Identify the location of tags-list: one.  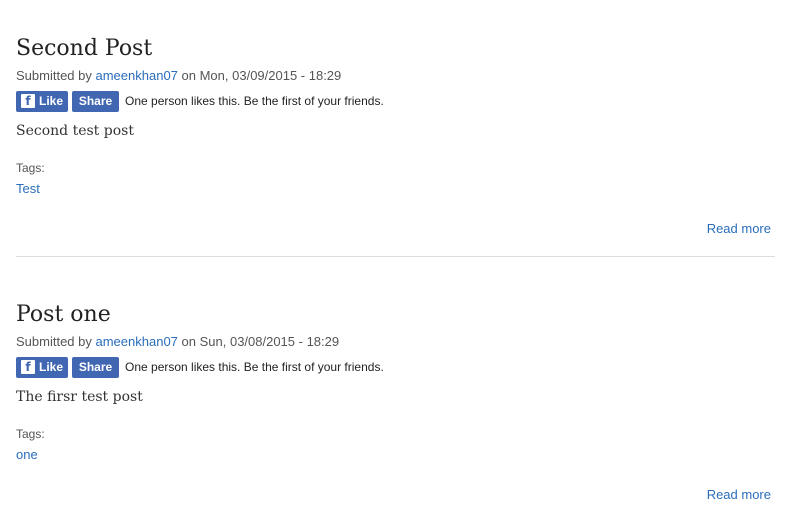
(395, 454).